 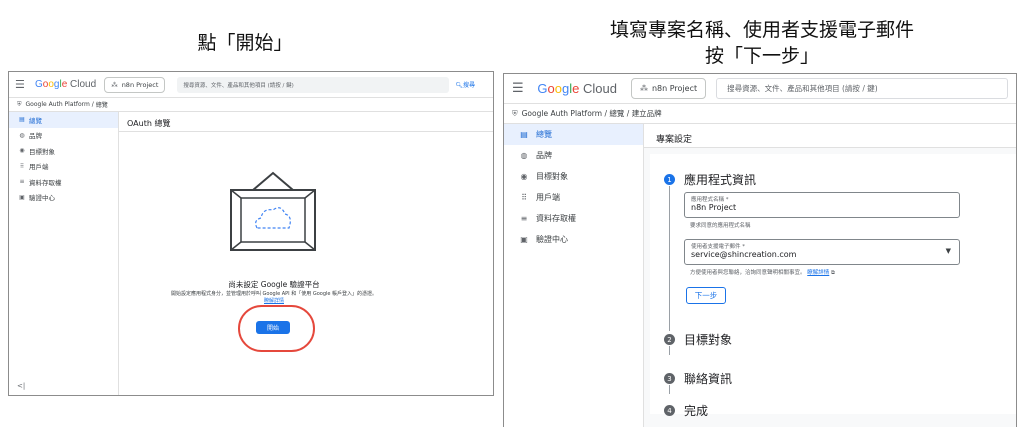 What do you see at coordinates (696, 411) in the screenshot?
I see `step-label: 完成` at bounding box center [696, 411].